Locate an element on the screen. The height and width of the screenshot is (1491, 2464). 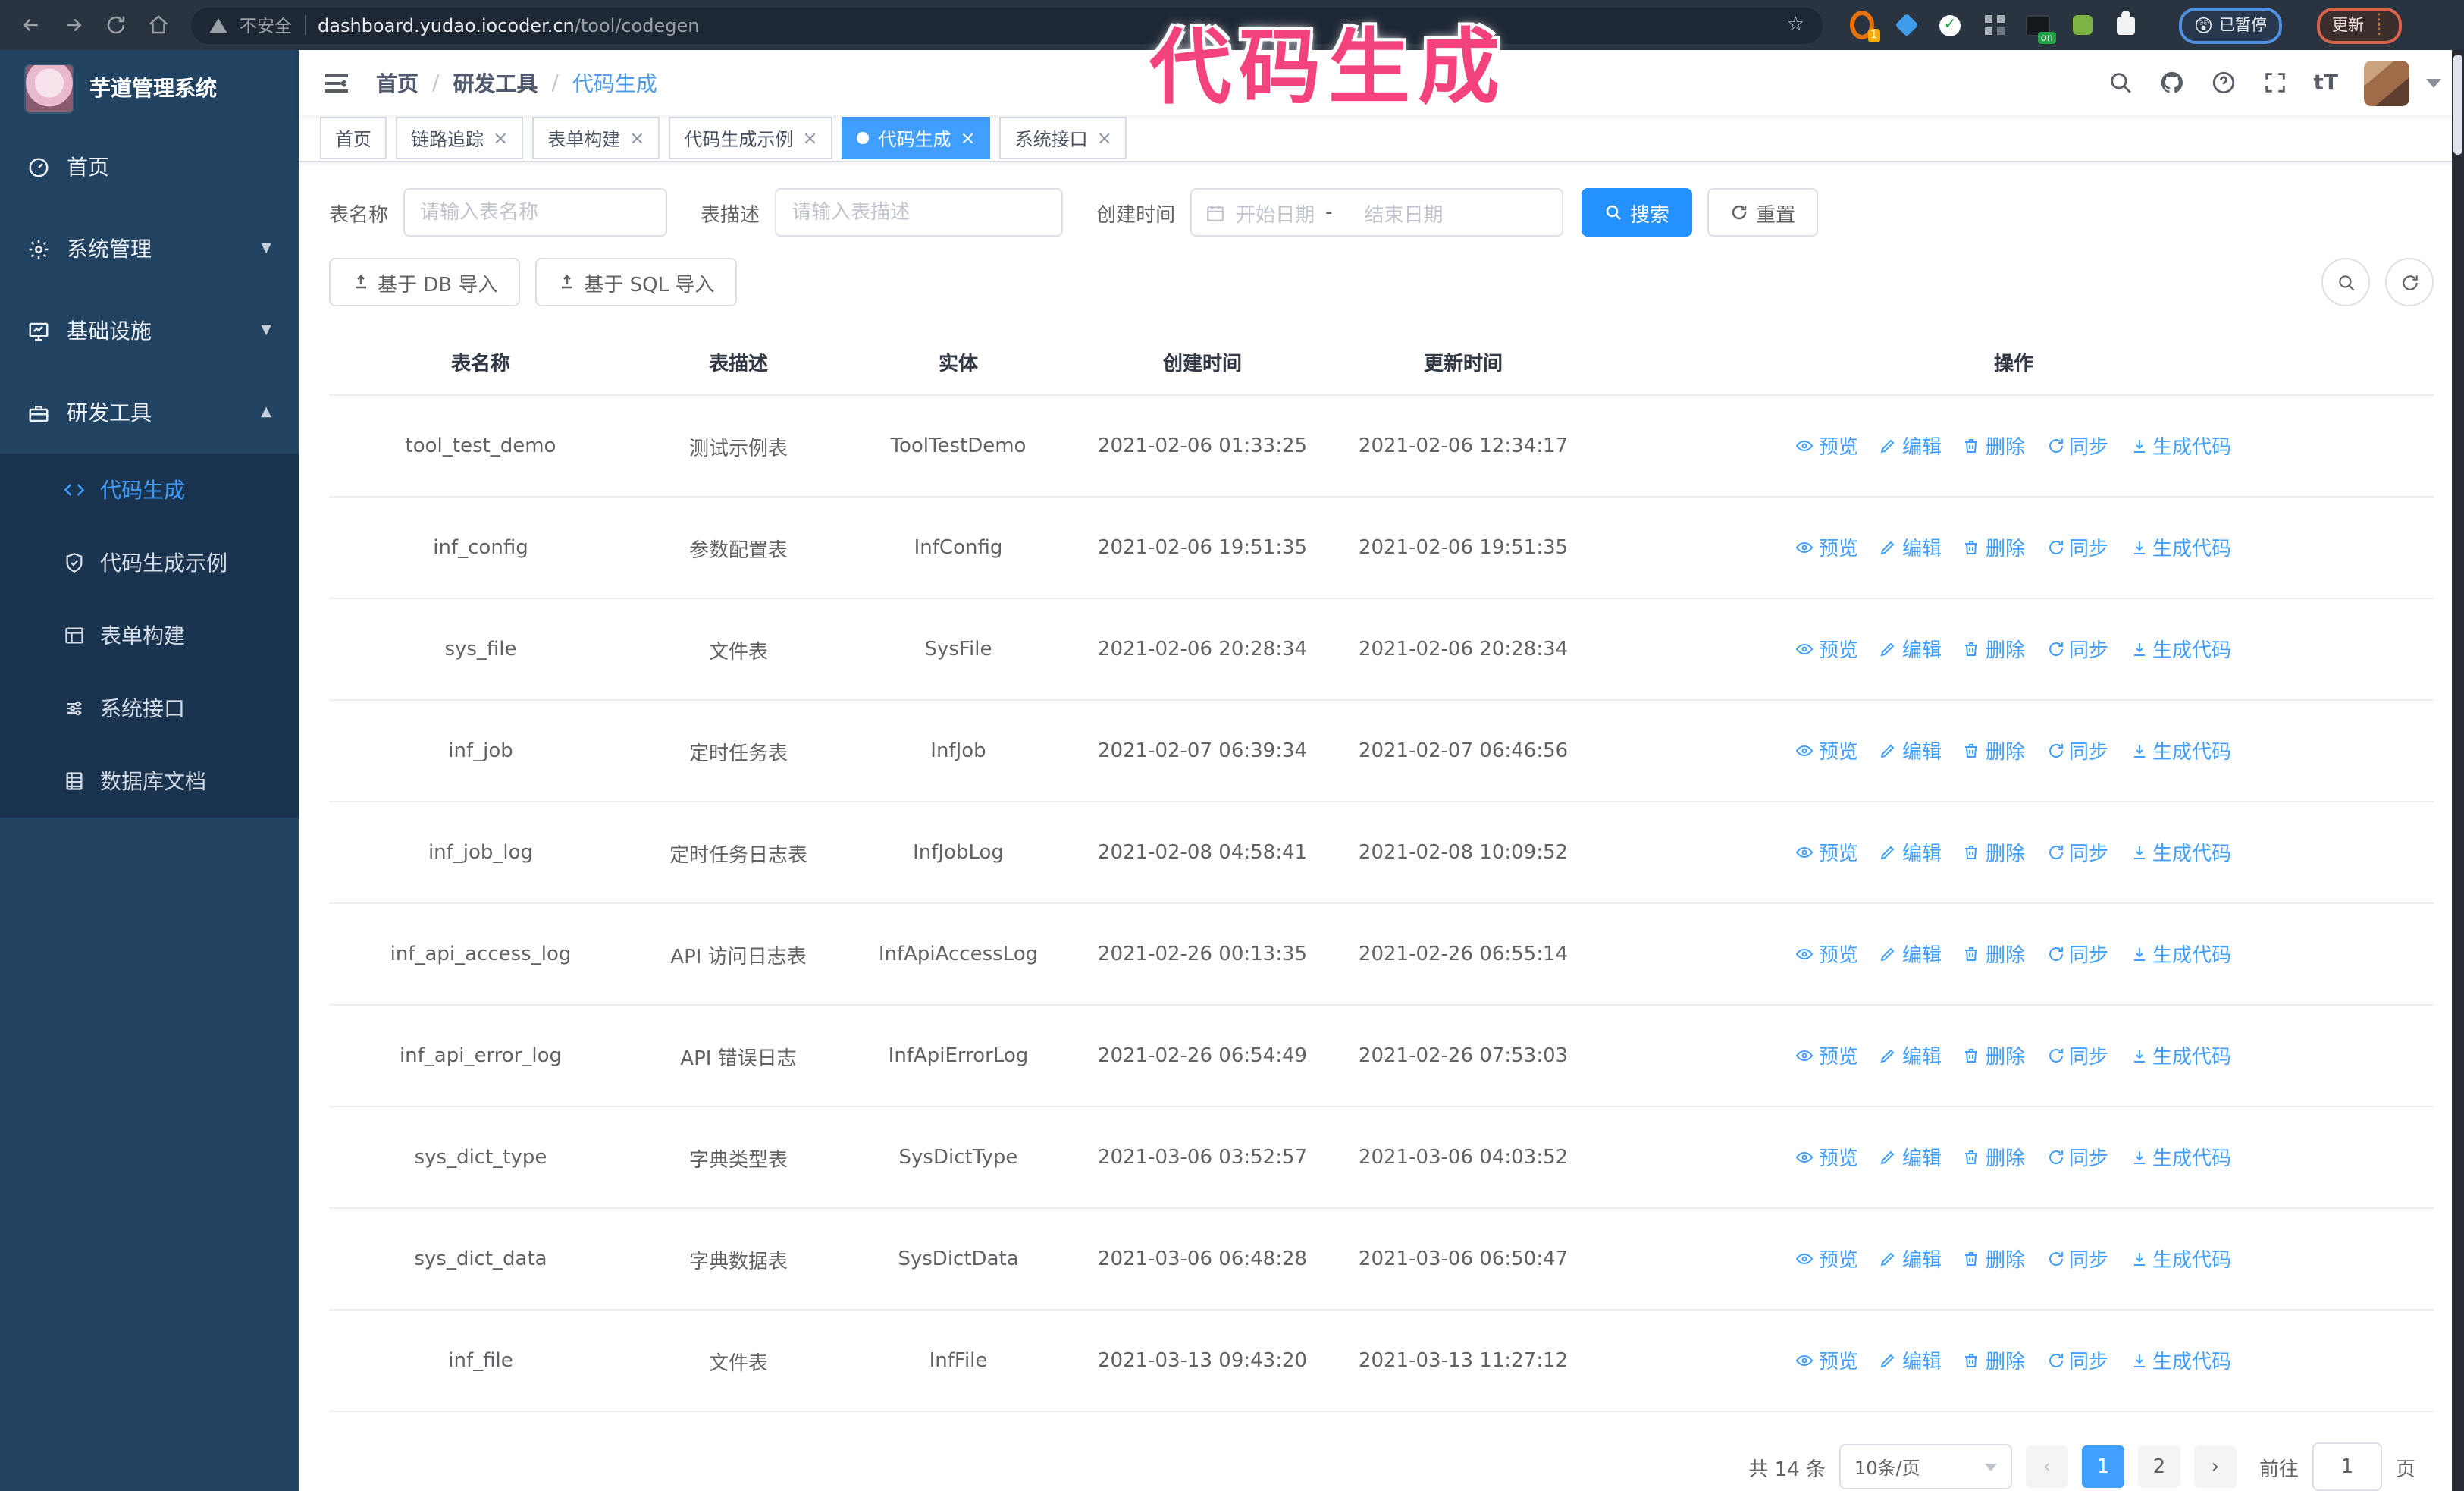
help-icon is located at coordinates (2224, 83).